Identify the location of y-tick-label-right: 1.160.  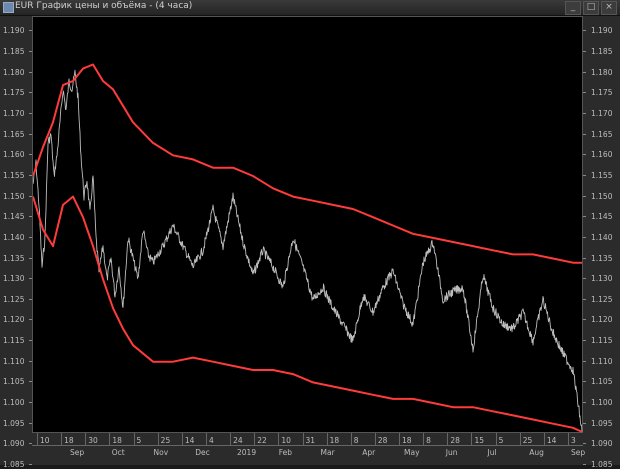
(602, 155).